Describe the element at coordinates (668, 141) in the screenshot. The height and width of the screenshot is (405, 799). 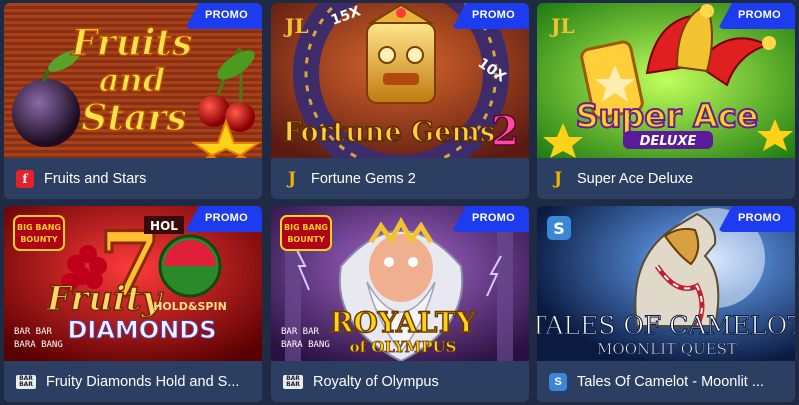
I see `svg-text: DELUXE` at that location.